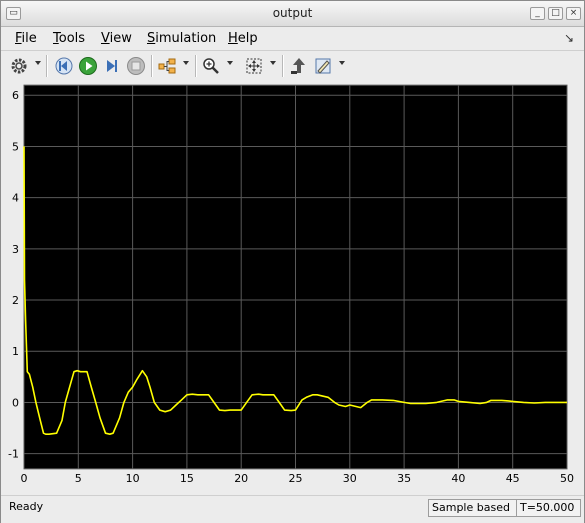 Image resolution: width=585 pixels, height=523 pixels. Describe the element at coordinates (116, 38) in the screenshot. I see `menu-view: View` at that location.